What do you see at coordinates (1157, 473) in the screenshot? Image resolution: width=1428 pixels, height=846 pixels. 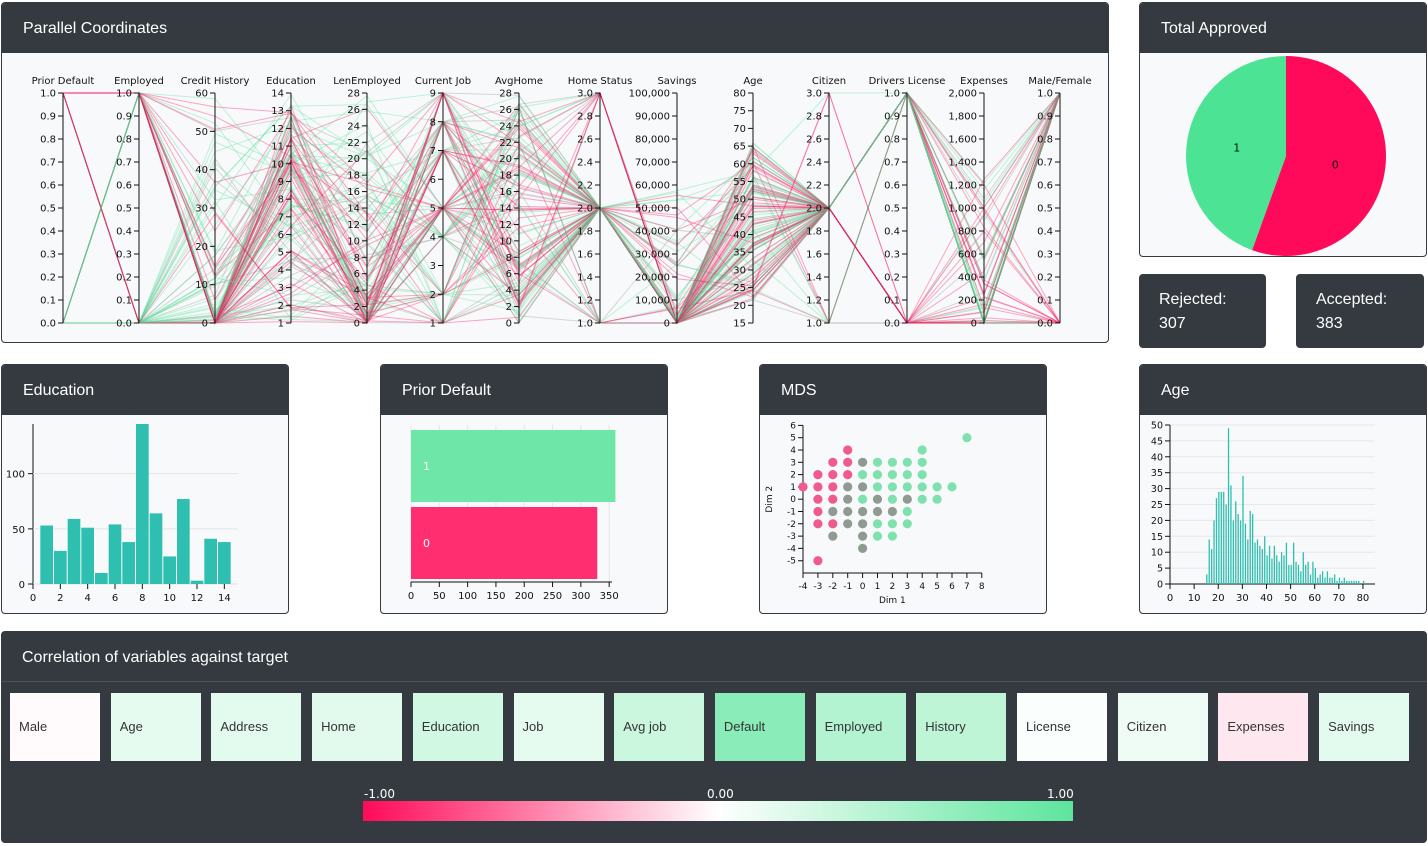 I see `age-y-tick-label: 35` at bounding box center [1157, 473].